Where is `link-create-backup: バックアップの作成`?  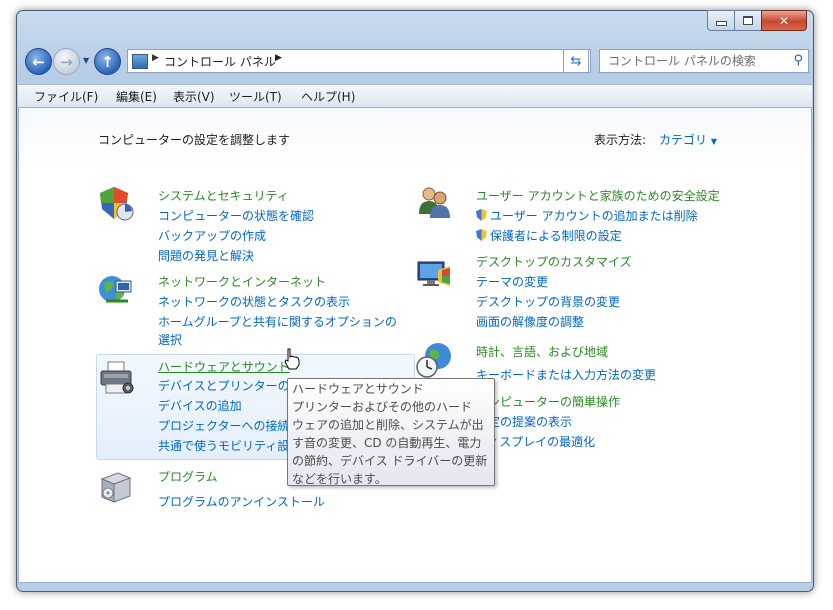
link-create-backup: バックアップの作成 is located at coordinates (212, 235).